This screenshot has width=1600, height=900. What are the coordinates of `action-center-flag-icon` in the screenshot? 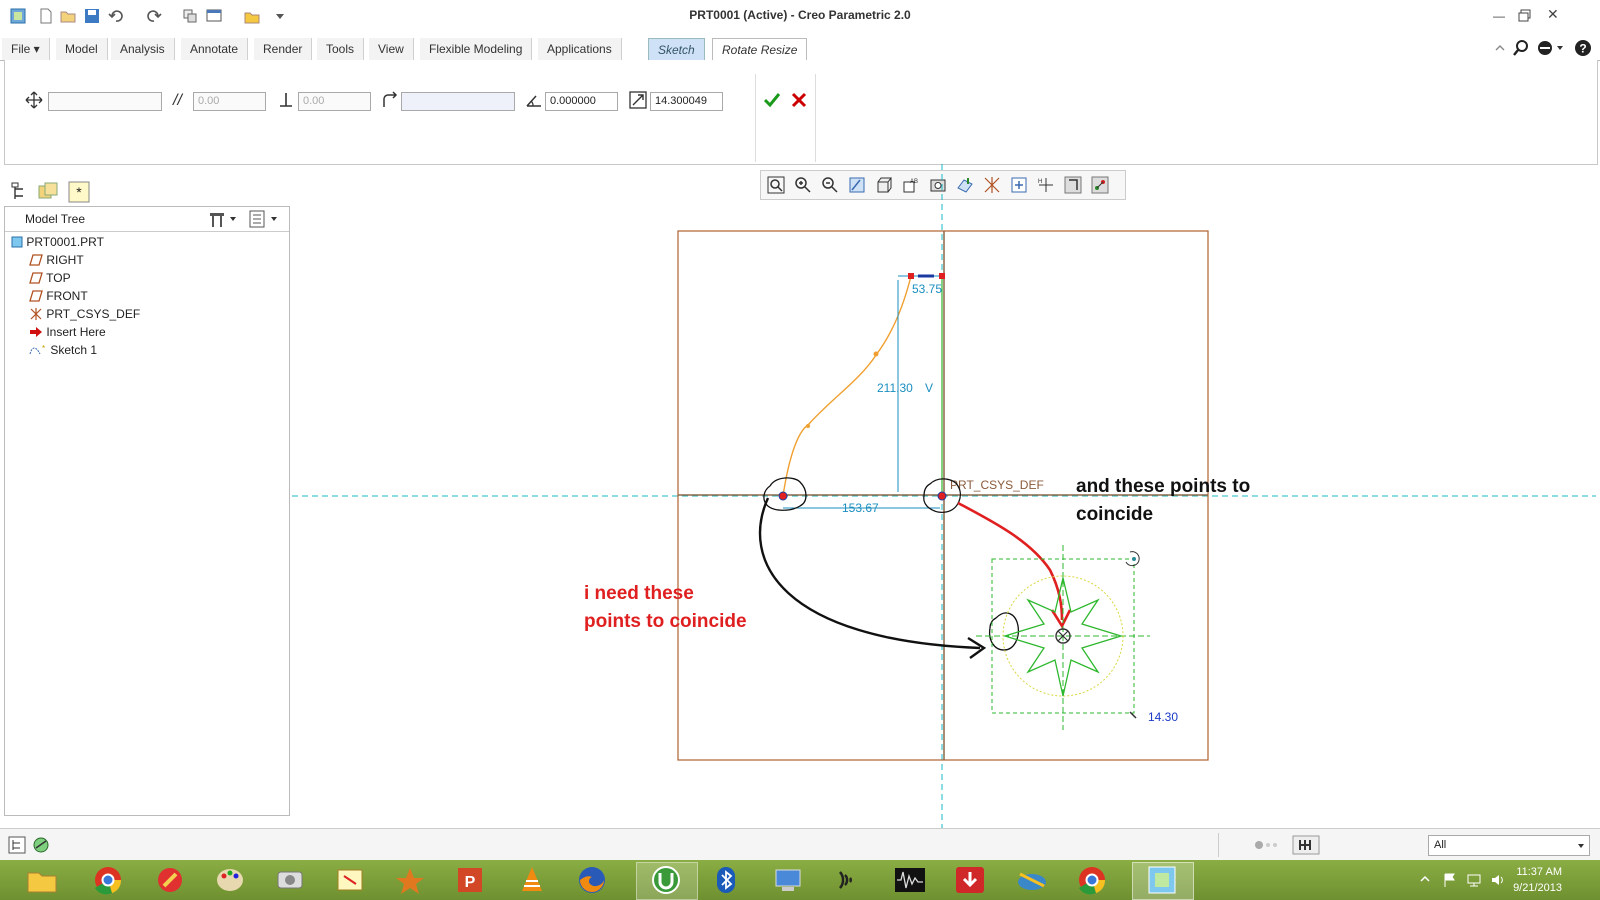 It's located at (1450, 880).